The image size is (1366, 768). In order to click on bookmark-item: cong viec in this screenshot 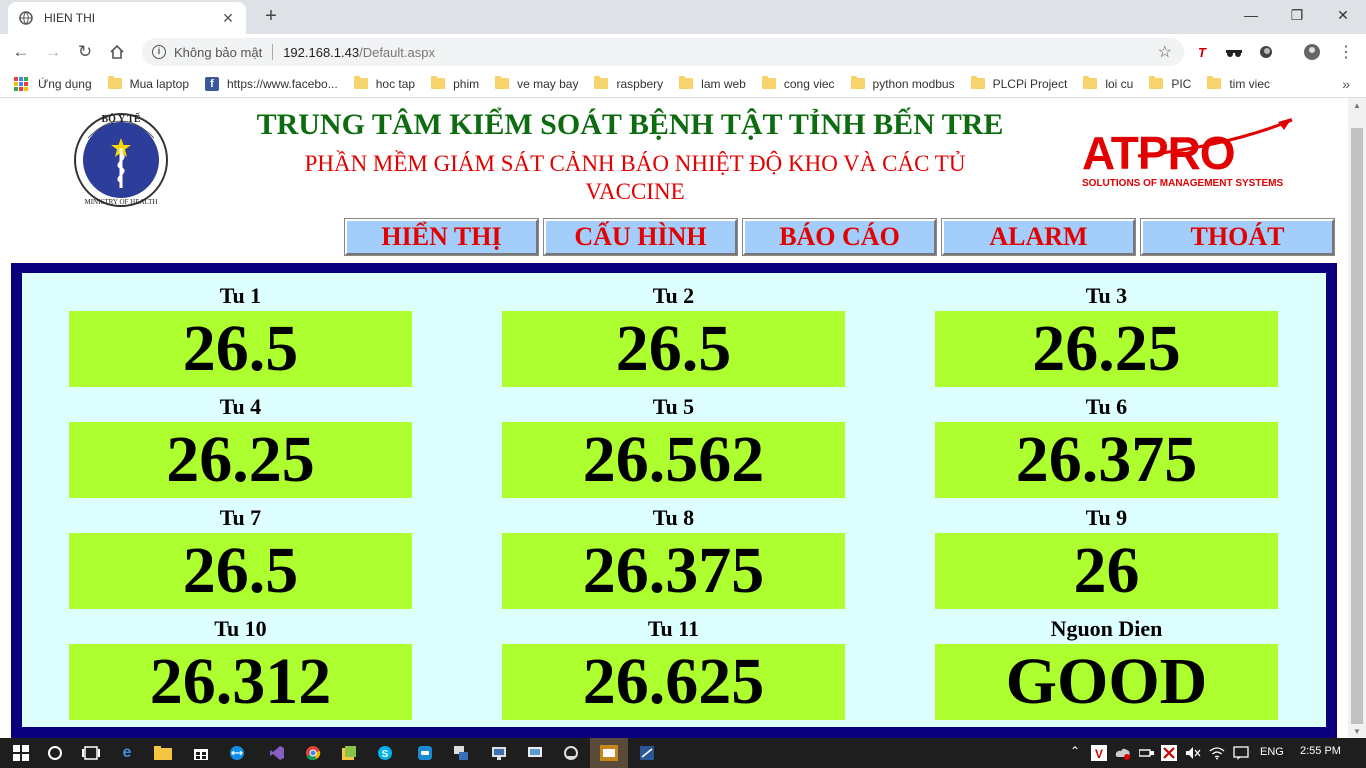, I will do `click(798, 83)`.